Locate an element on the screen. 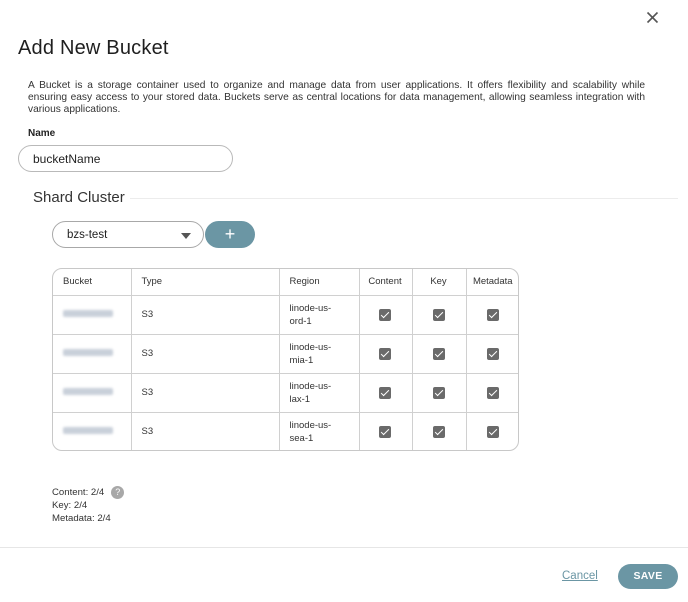  save-button: SAVE is located at coordinates (648, 576).